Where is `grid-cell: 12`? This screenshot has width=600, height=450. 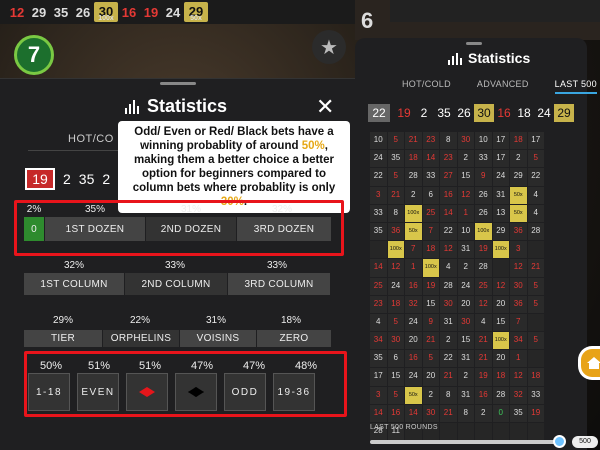 grid-cell: 12 is located at coordinates (483, 304).